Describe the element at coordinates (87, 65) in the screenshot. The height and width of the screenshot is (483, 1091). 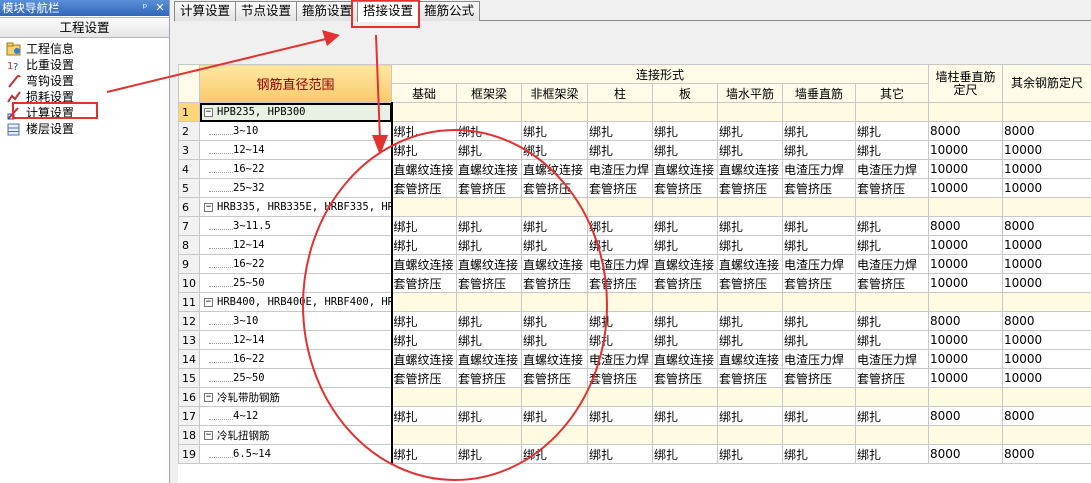
I see `nav-item-weight: 1? 比重设置` at that location.